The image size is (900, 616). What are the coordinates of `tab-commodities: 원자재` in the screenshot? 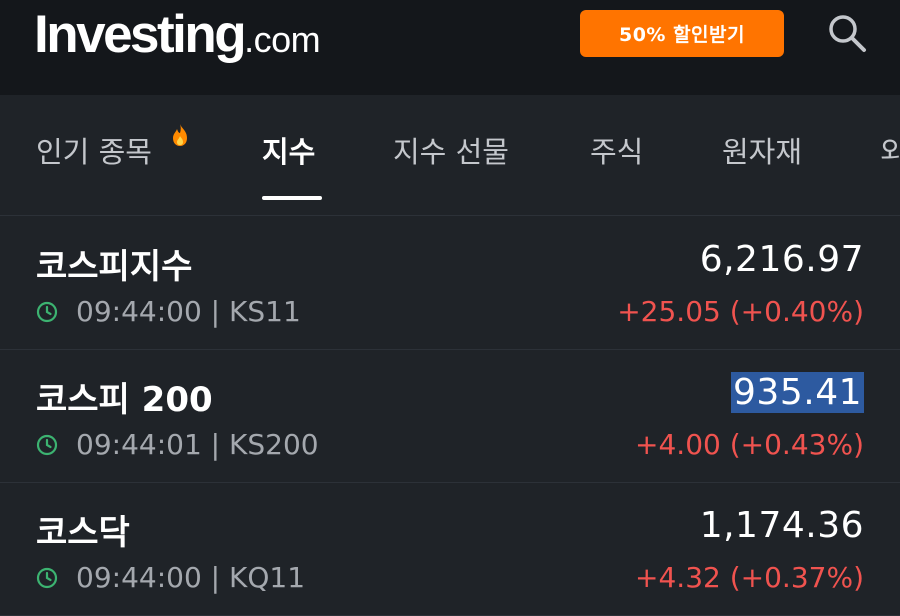 It's located at (762, 150).